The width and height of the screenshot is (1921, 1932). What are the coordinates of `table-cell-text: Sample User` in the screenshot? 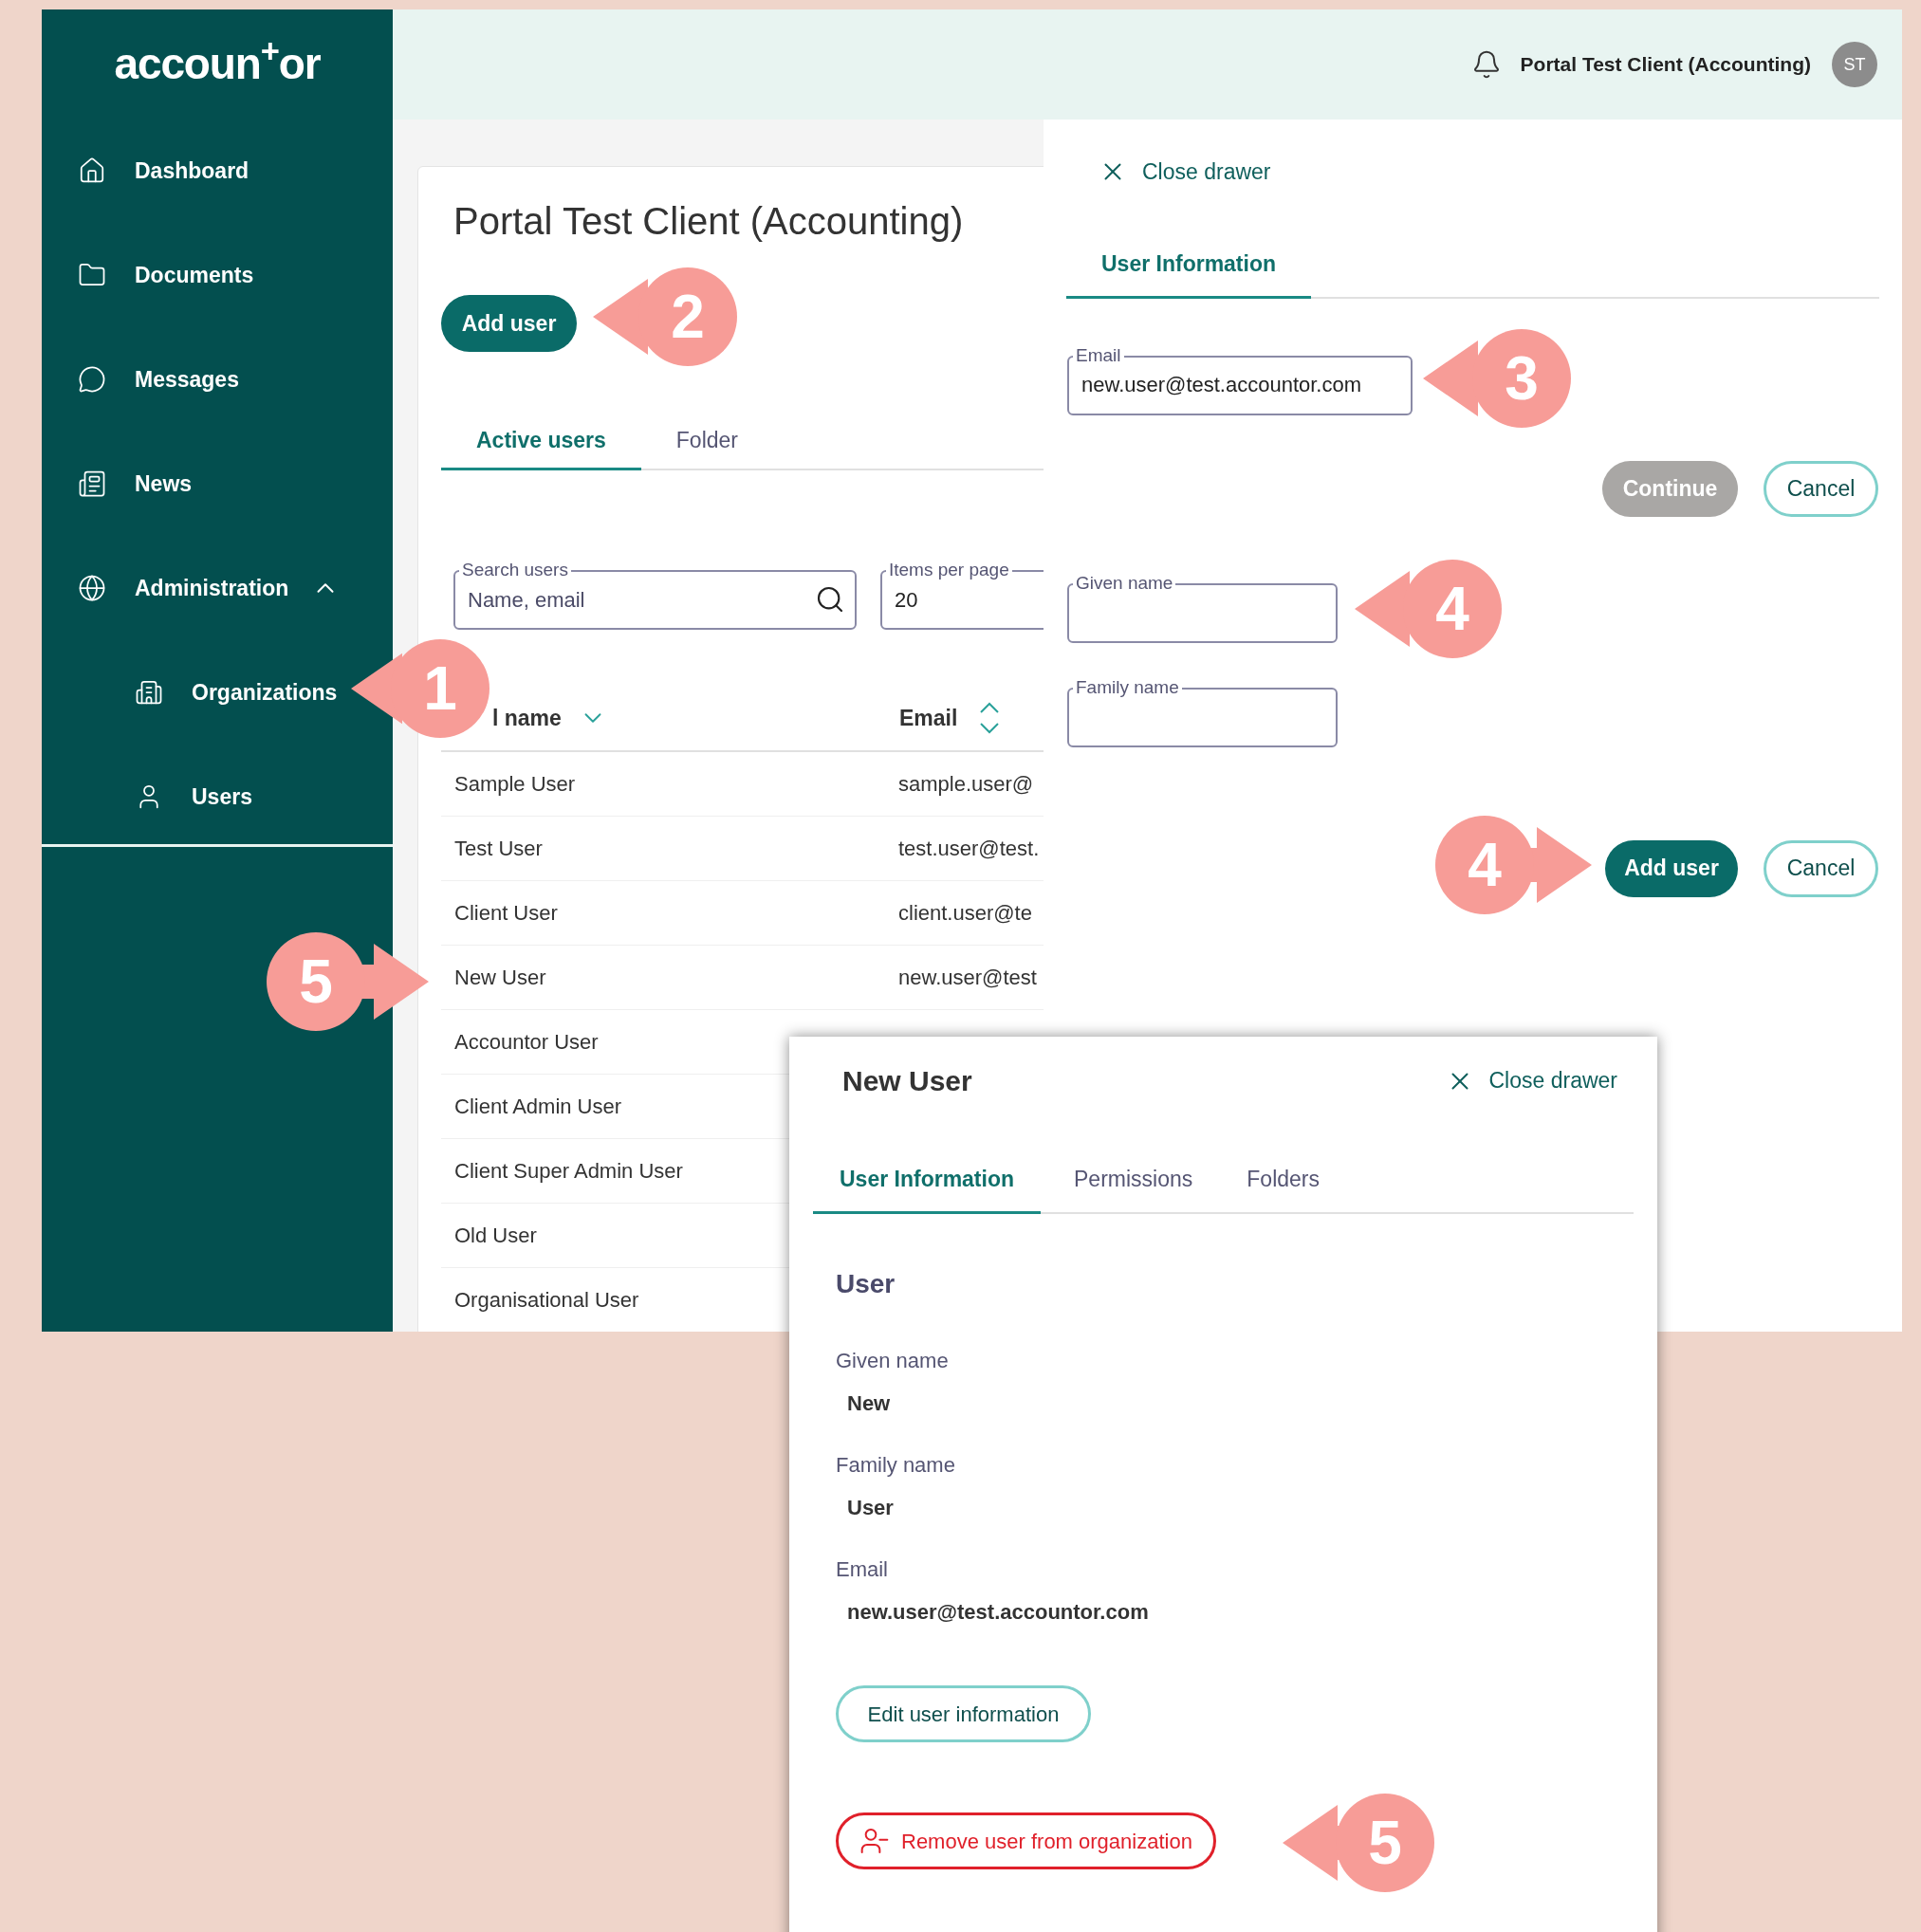 It's located at (515, 784).